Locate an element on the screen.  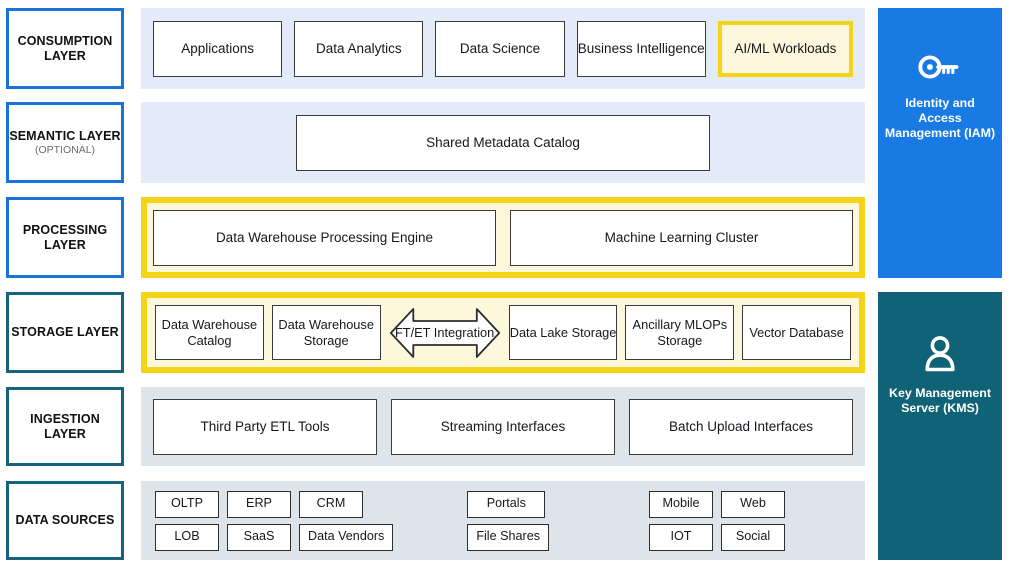
node-label: Data Analytics is located at coordinates (359, 48).